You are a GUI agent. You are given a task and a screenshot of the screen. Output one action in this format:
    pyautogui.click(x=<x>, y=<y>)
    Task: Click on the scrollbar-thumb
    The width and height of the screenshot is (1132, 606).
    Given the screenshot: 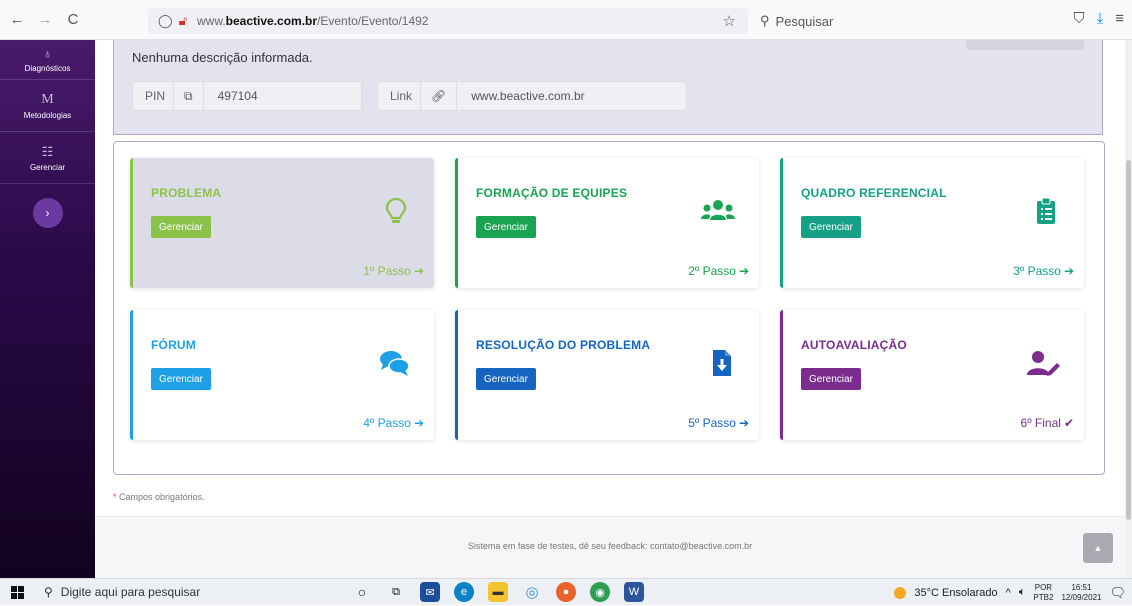 What is the action you would take?
    pyautogui.click(x=1128, y=340)
    